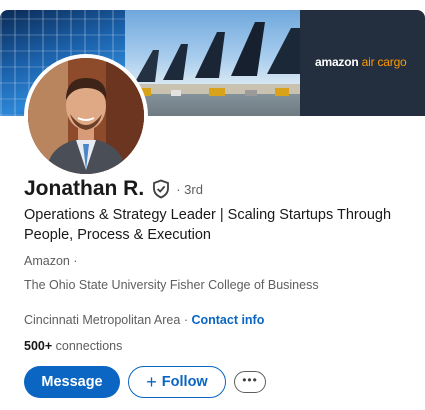 This screenshot has width=425, height=410. Describe the element at coordinates (38, 346) in the screenshot. I see `connections-number: 500+` at that location.